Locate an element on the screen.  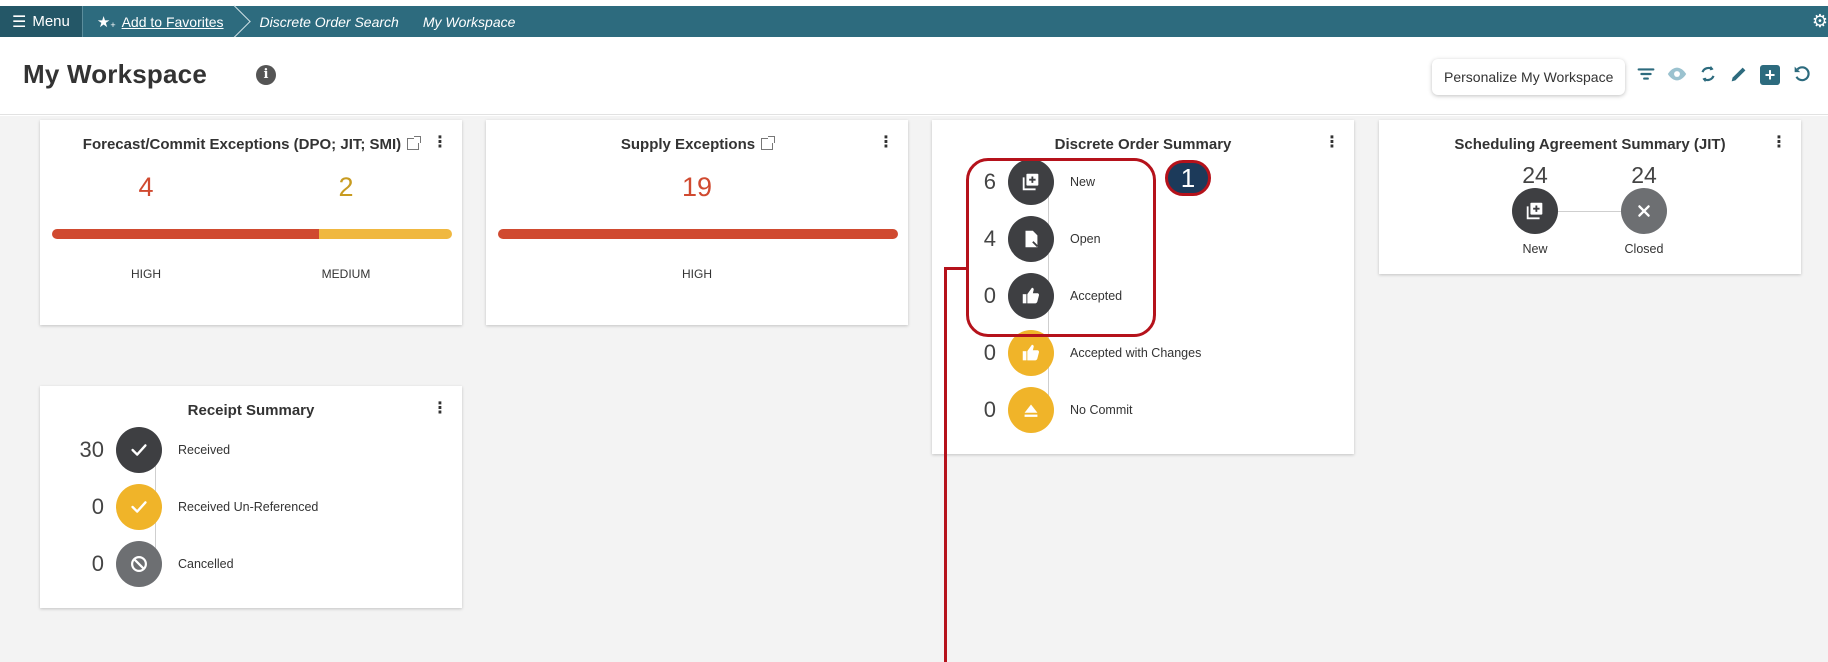
closed-label: Closed is located at coordinates (1644, 249).